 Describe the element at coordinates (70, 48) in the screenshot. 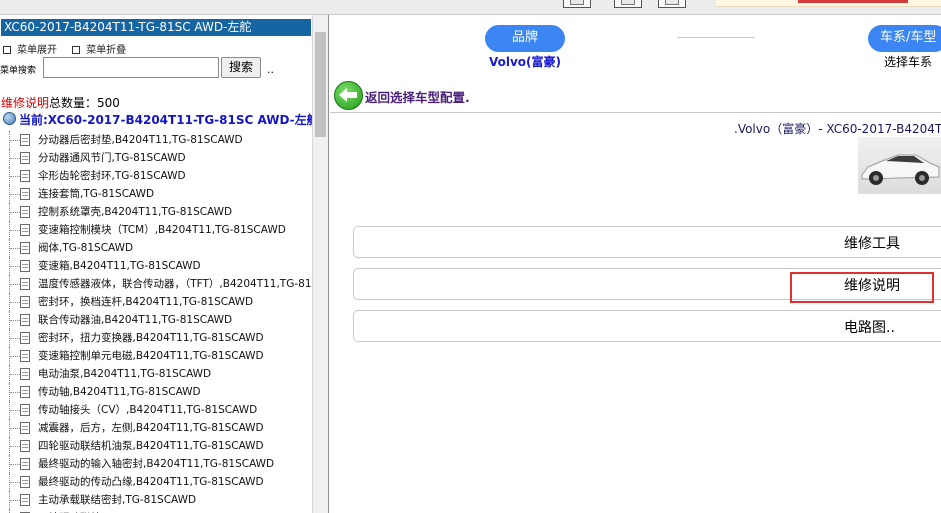

I see `menu-controls: 菜单展开 菜单折叠` at that location.